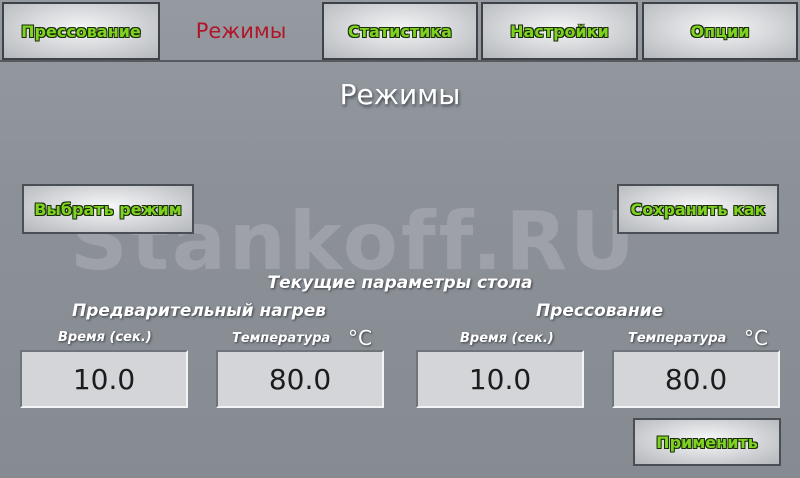 Image resolution: width=800 pixels, height=478 pixels. Describe the element at coordinates (300, 379) in the screenshot. I see `preheat-temp-input: 80.0` at that location.